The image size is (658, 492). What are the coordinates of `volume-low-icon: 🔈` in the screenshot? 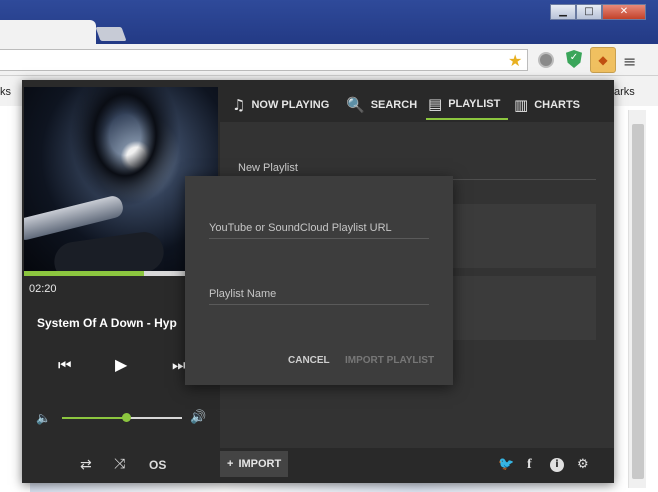 It's located at (43, 418).